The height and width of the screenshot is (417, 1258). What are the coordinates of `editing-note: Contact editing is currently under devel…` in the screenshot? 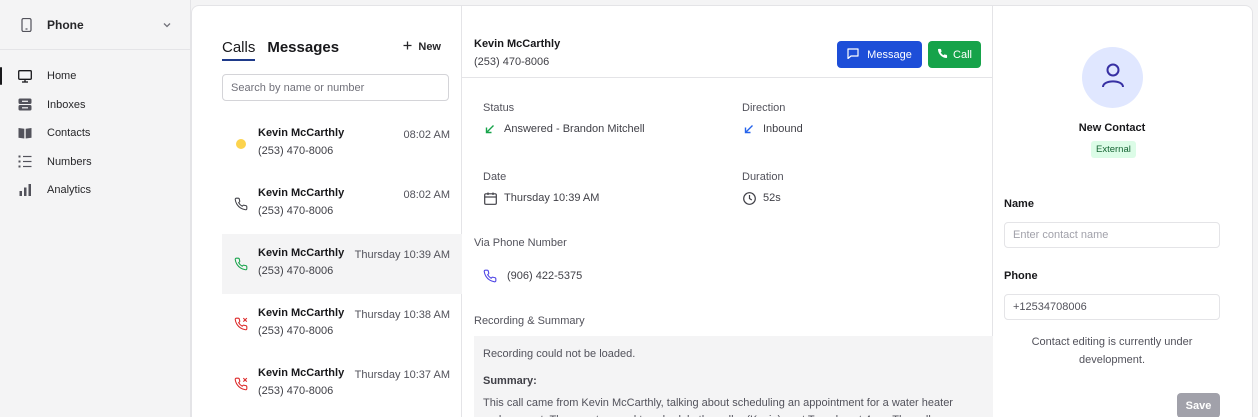 It's located at (1112, 351).